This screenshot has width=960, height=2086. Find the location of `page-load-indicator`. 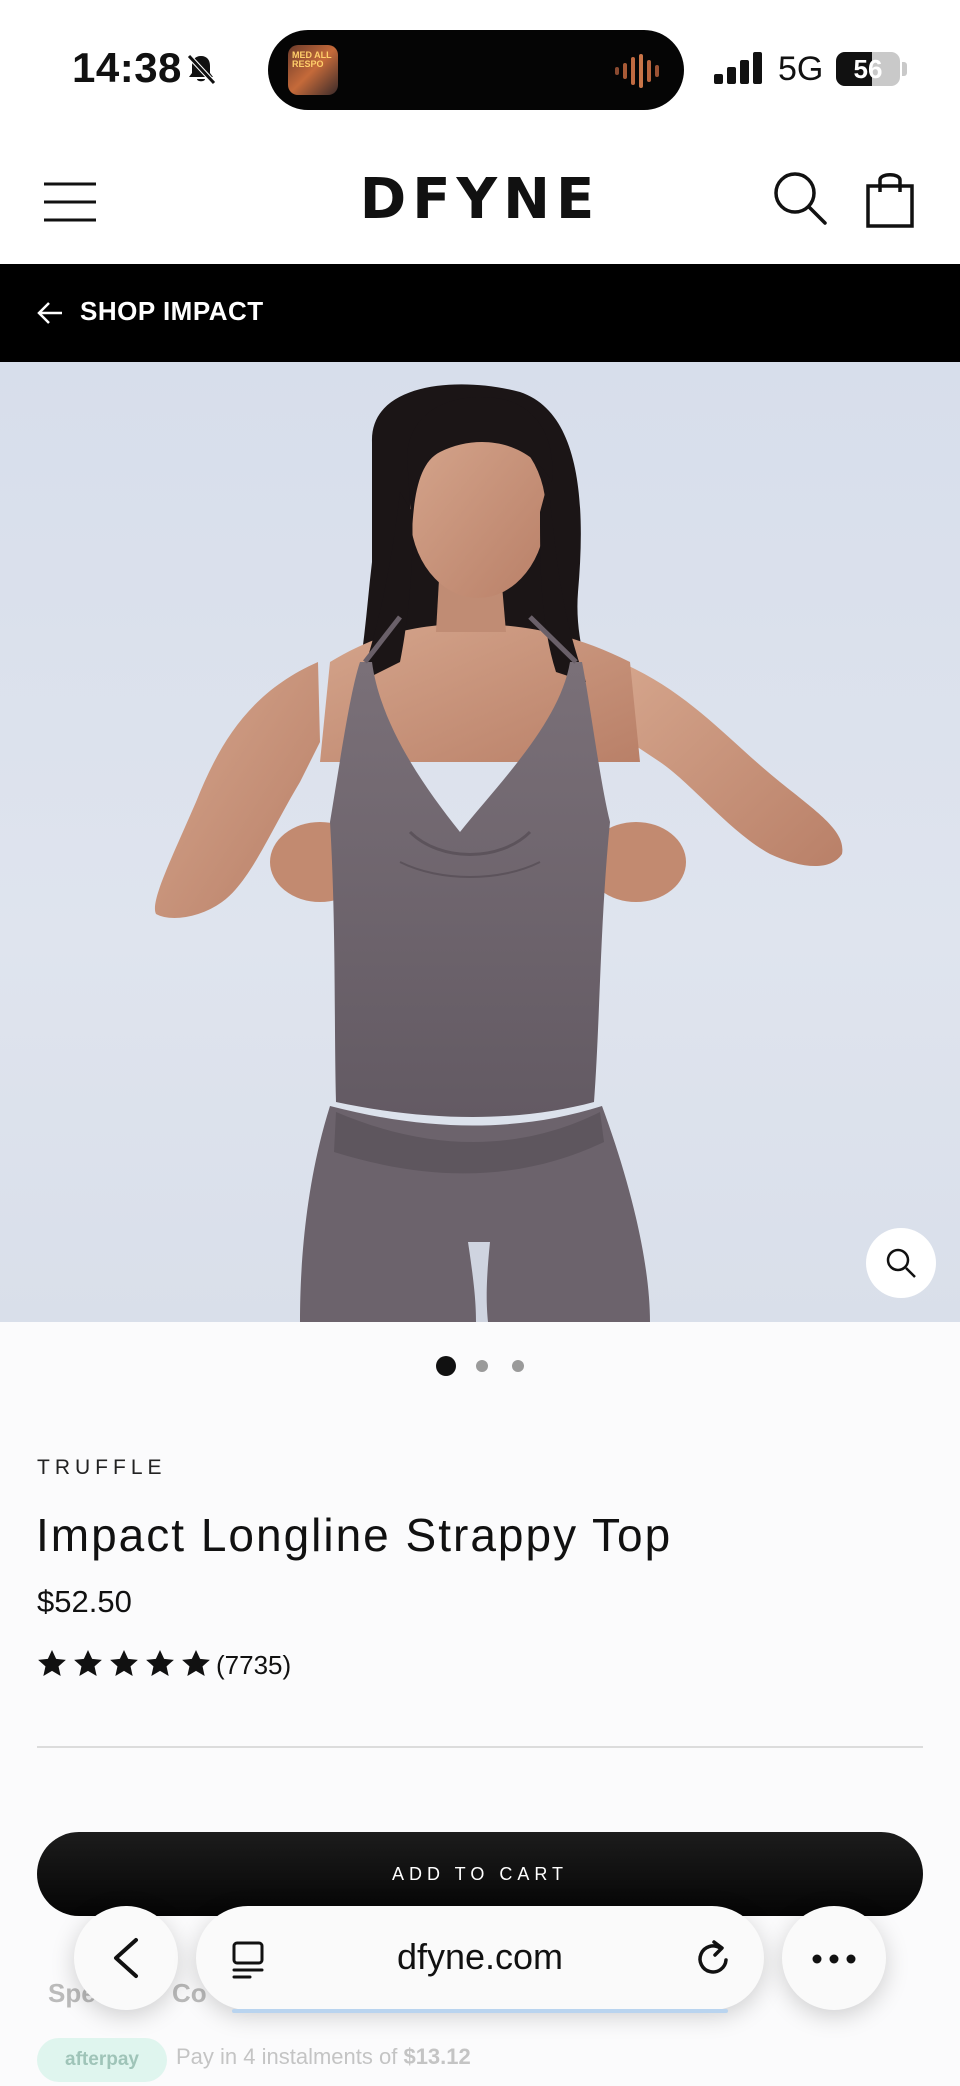

page-load-indicator is located at coordinates (480, 2011).